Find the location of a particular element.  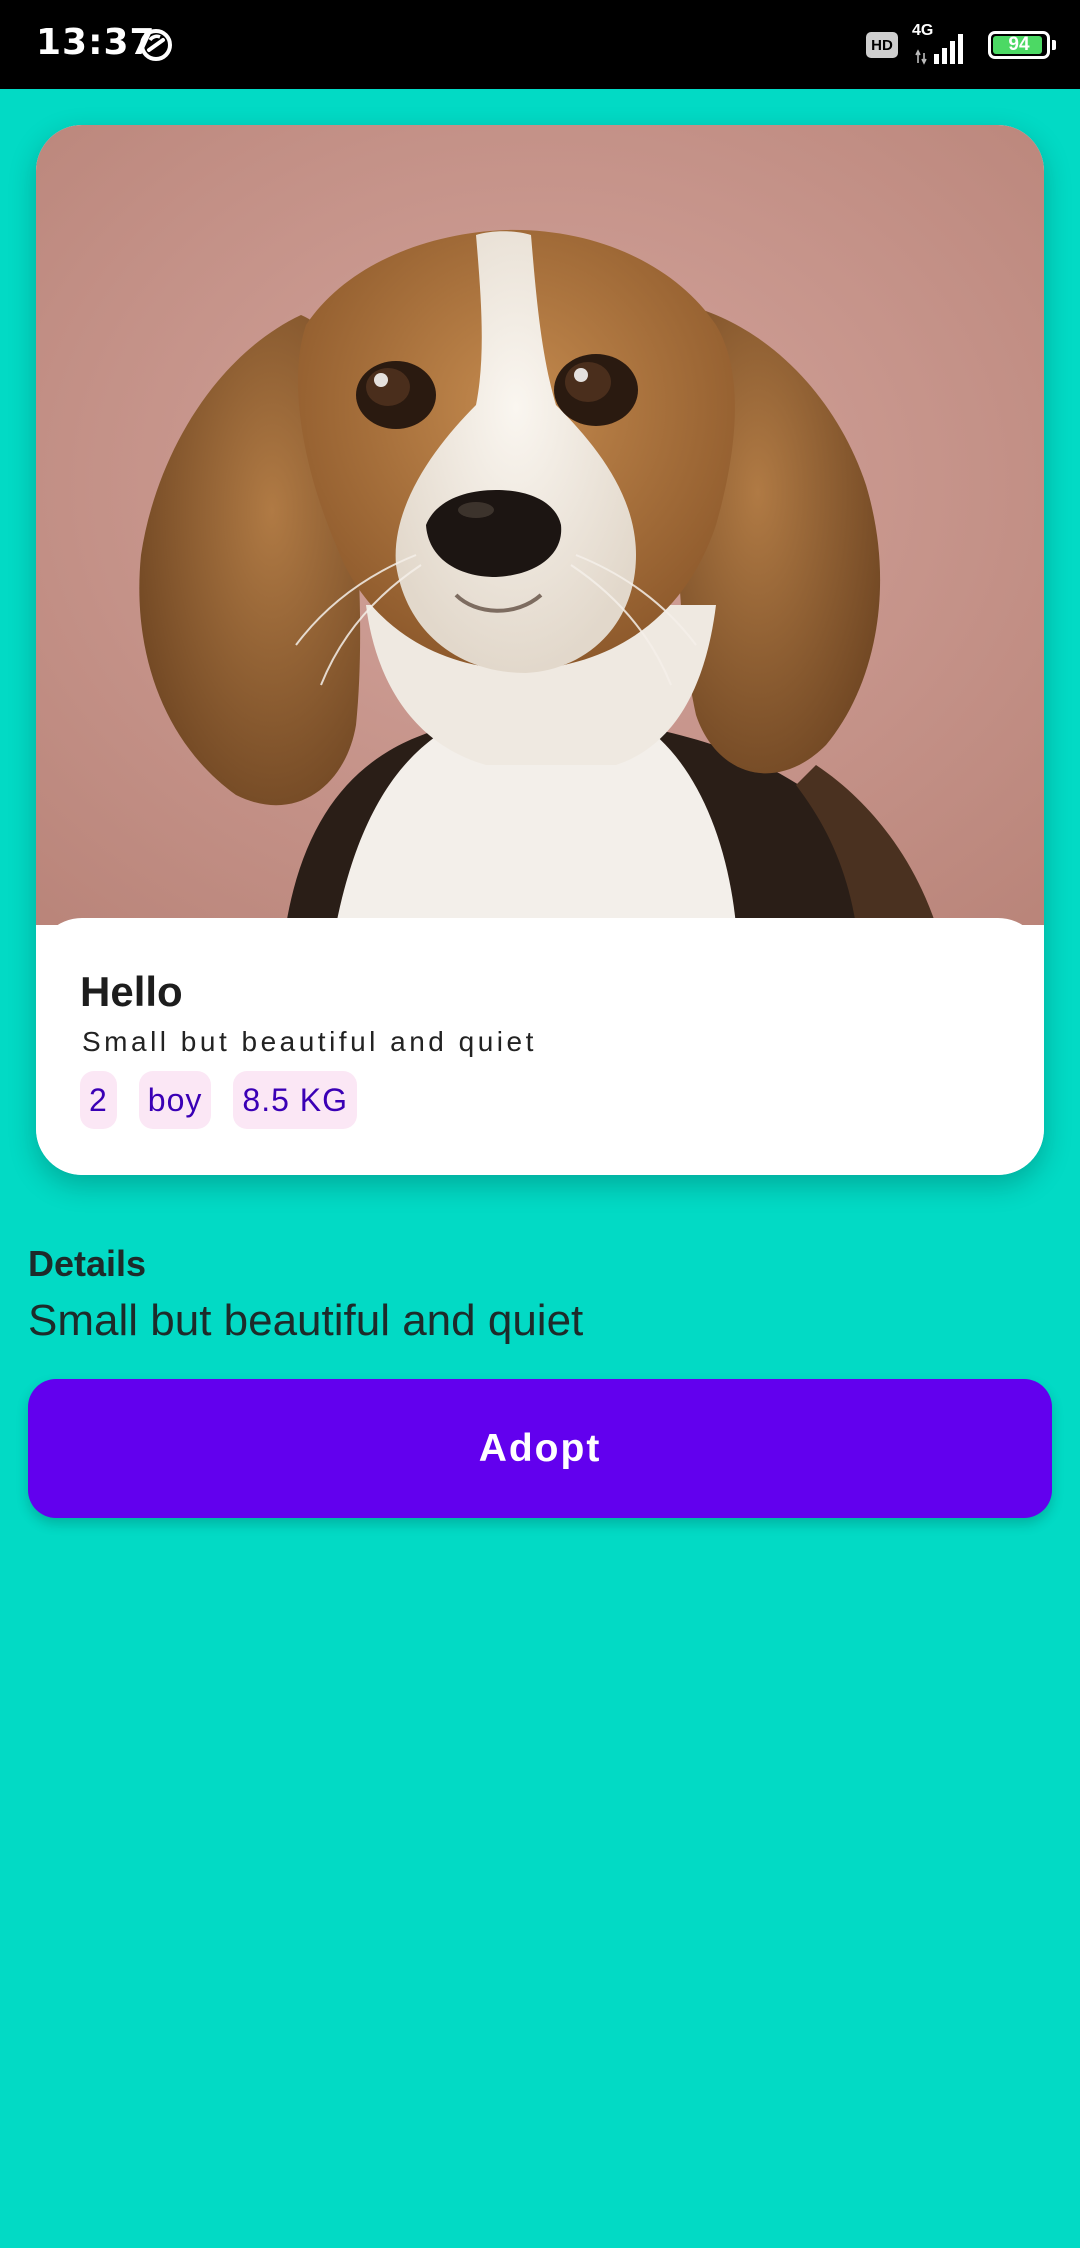

weight-chip: 8.5 KG is located at coordinates (295, 1100).